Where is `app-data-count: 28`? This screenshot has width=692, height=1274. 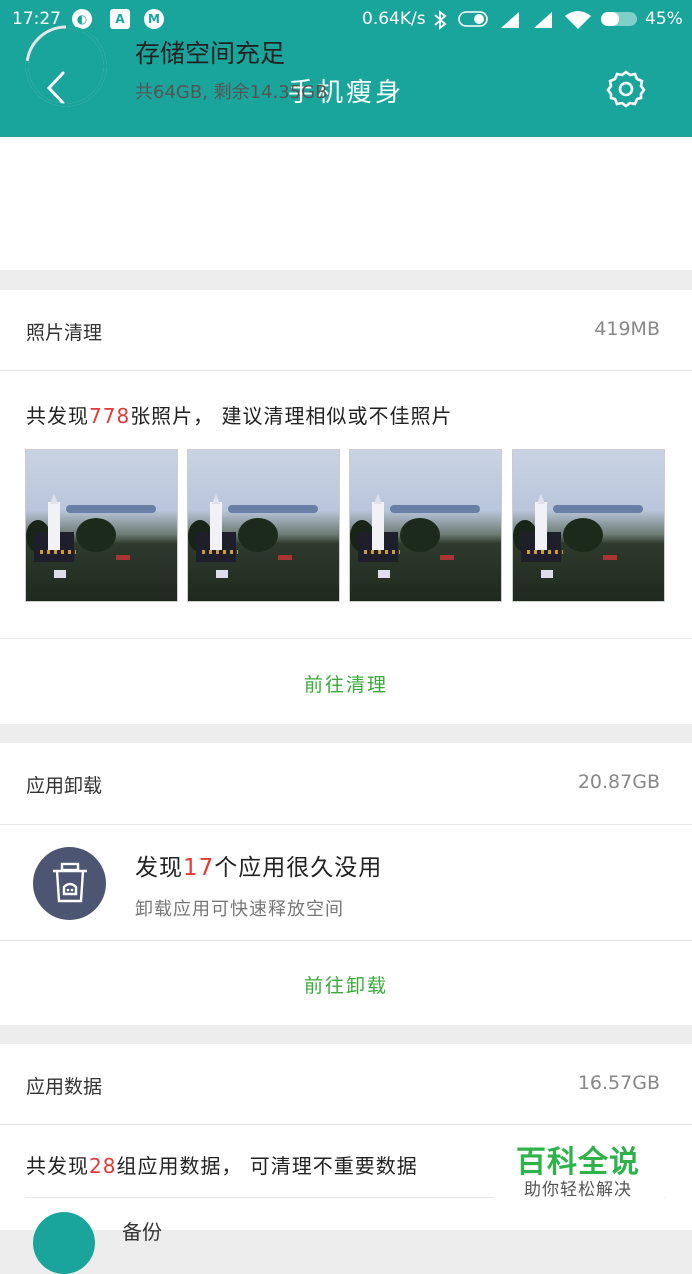
app-data-count: 28 is located at coordinates (103, 1166).